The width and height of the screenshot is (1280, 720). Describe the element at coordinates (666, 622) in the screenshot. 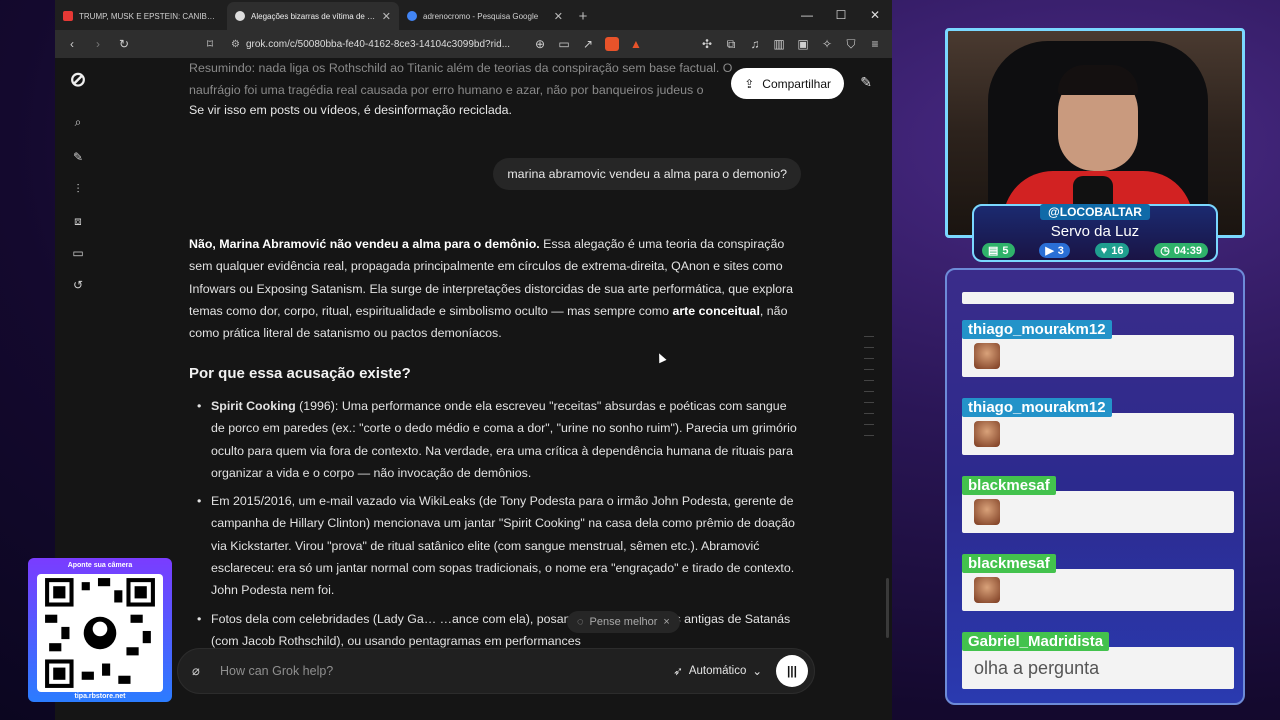

I see `dismiss-icon: ×` at that location.